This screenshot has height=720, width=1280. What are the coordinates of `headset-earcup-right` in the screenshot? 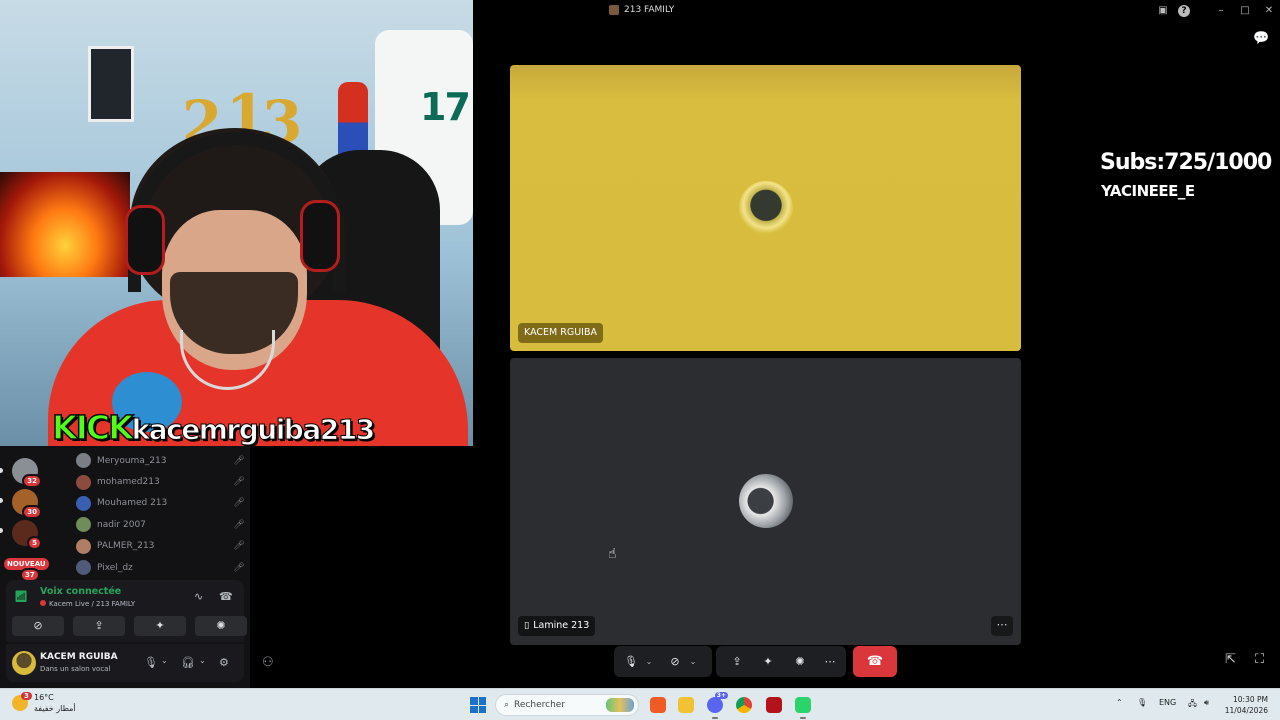 It's located at (320, 236).